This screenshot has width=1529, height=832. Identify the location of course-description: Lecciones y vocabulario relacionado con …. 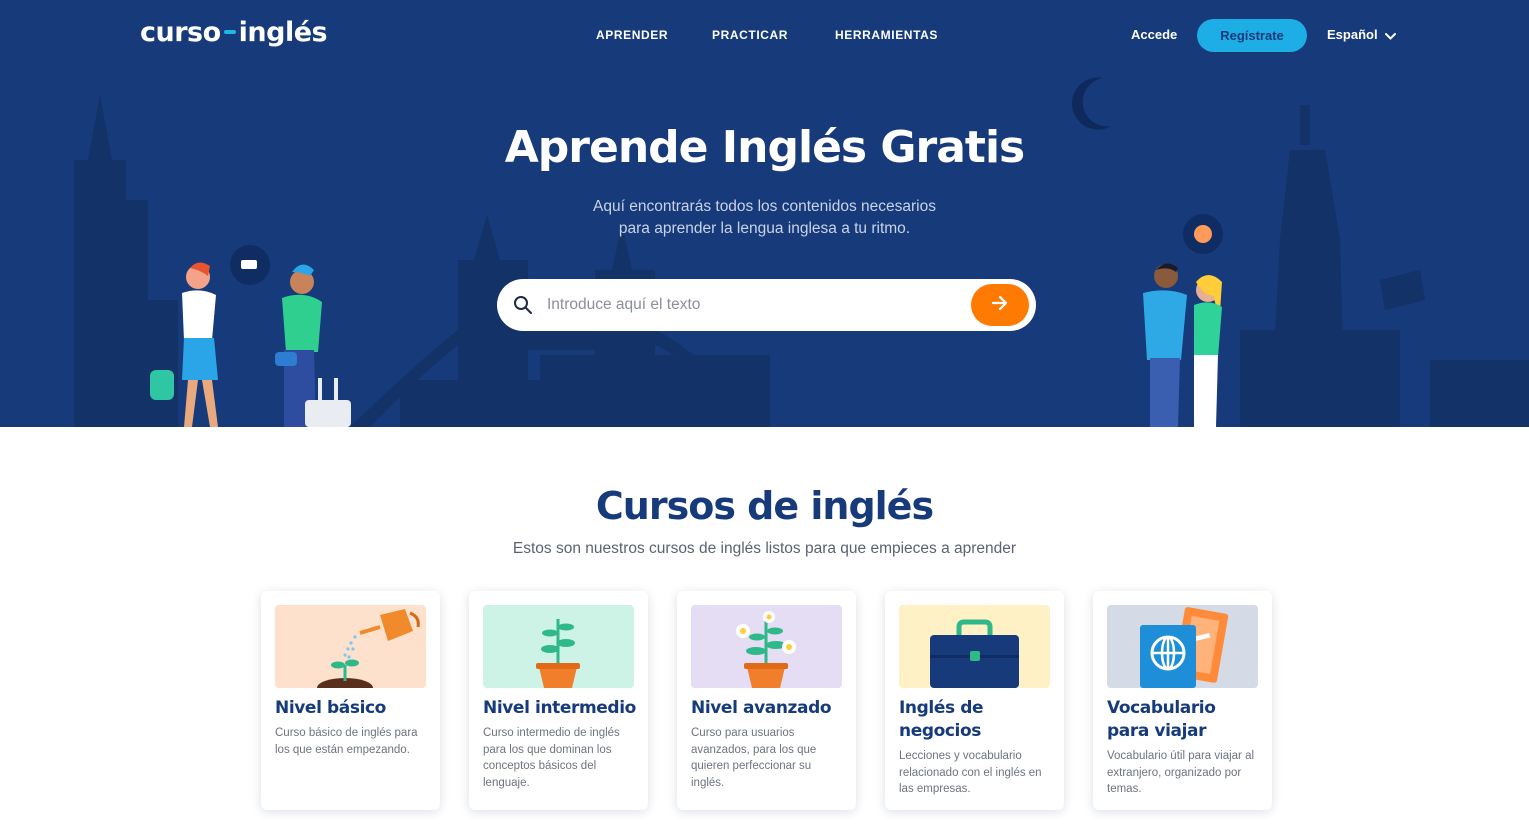
(970, 772).